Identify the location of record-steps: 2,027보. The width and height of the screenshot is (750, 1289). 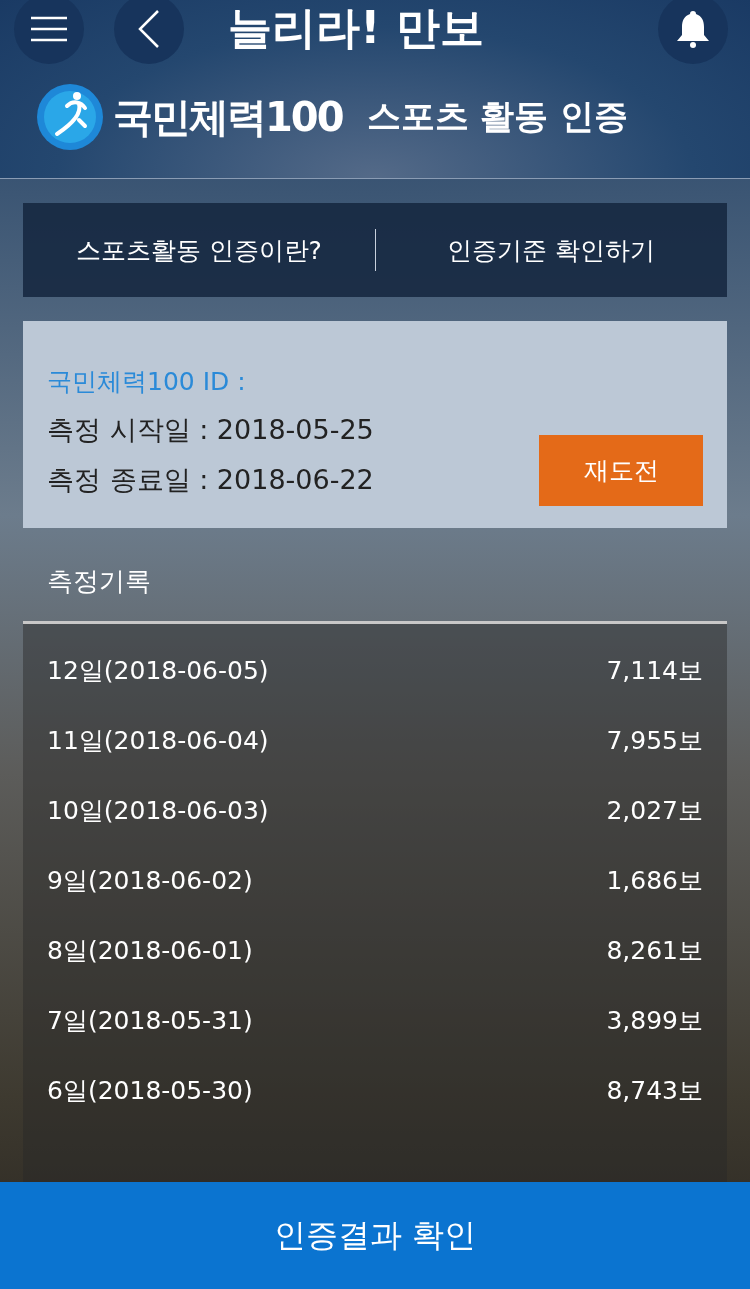
(654, 810).